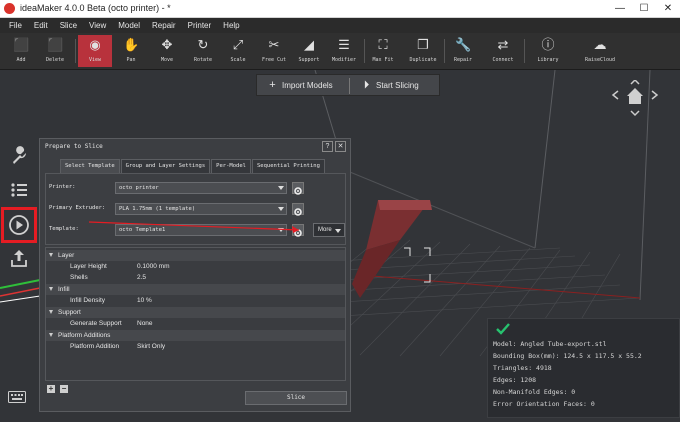 This screenshot has height=422, width=680. I want to click on close-dialog-button: ✕, so click(340, 146).